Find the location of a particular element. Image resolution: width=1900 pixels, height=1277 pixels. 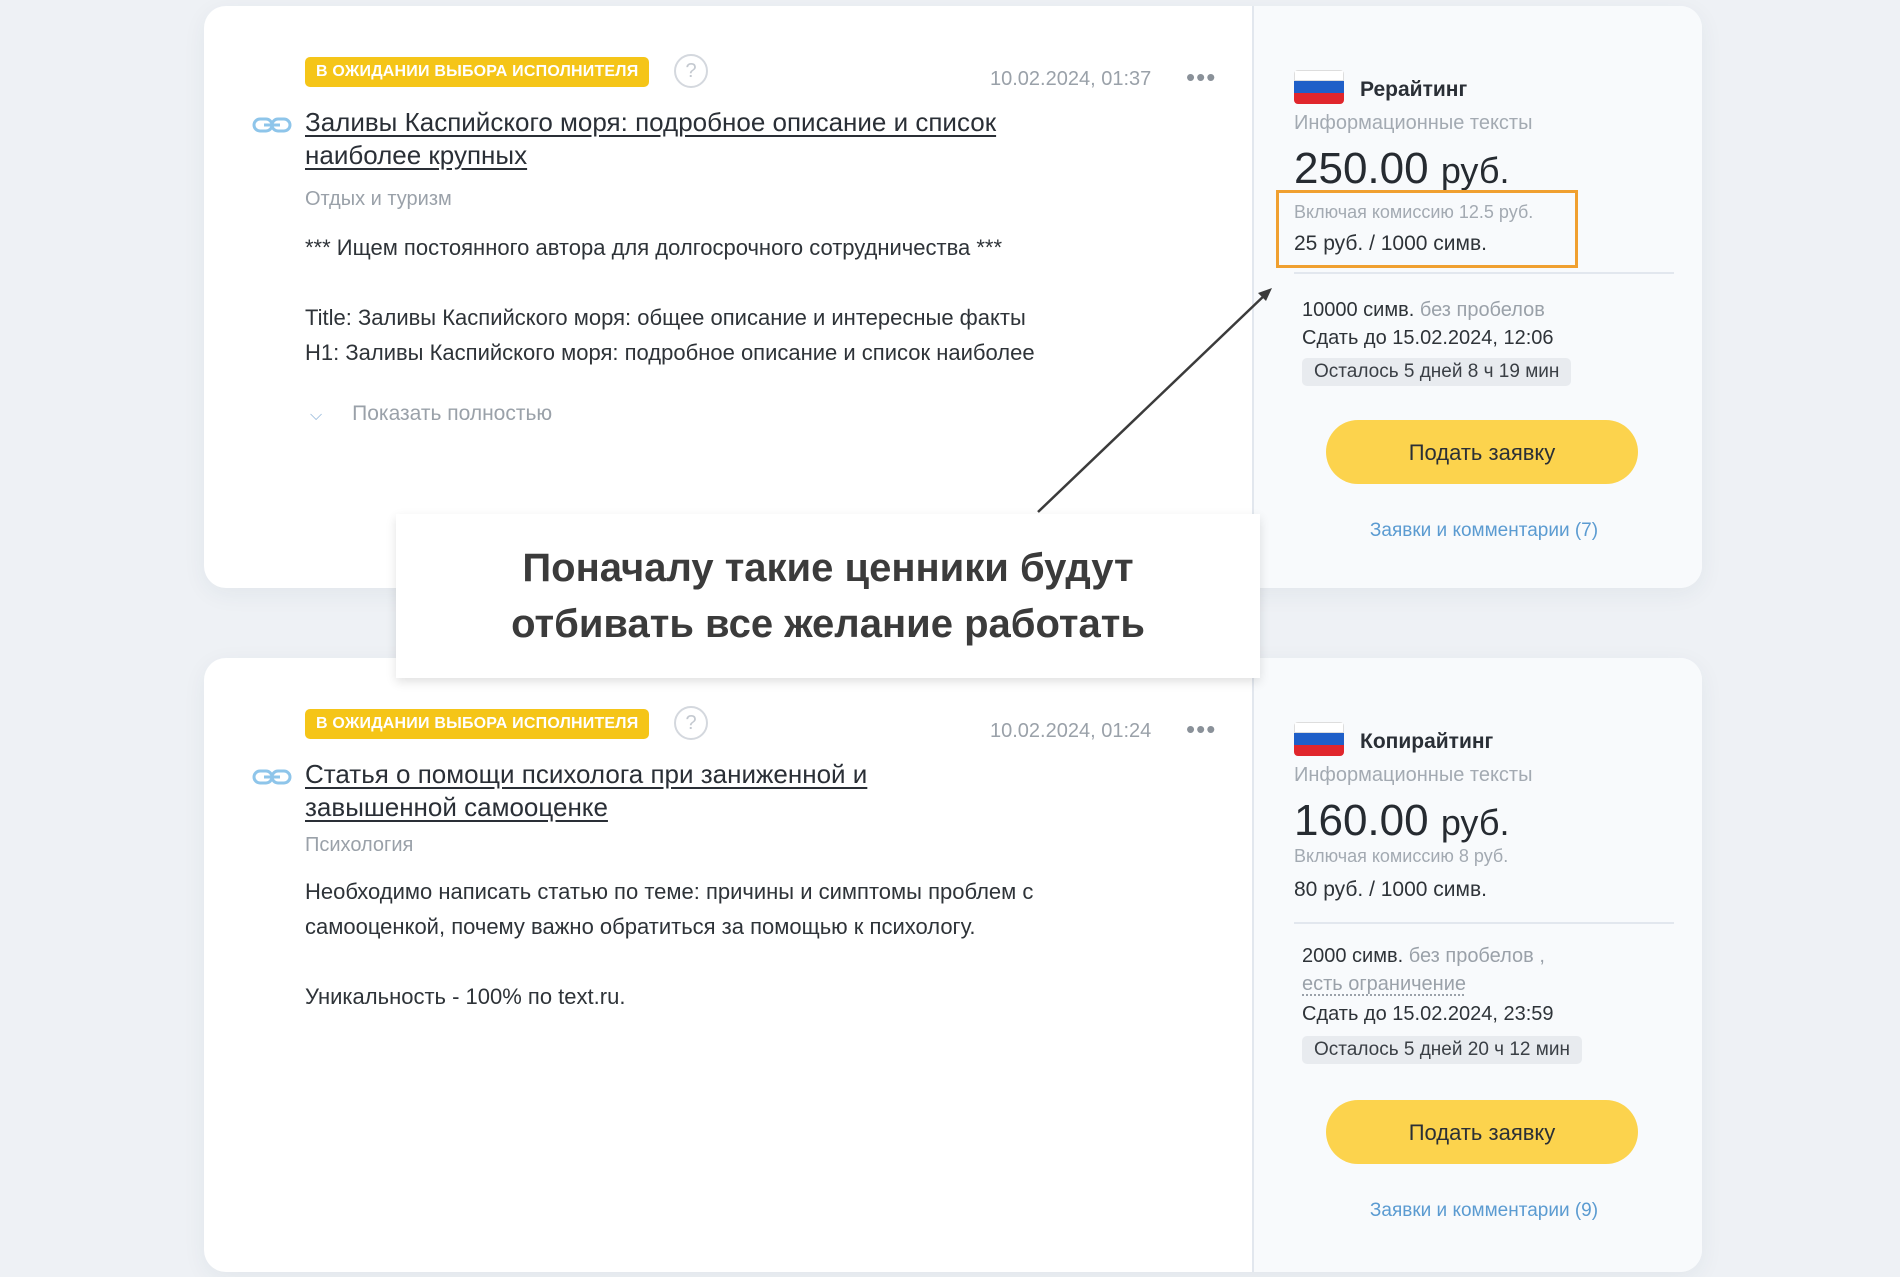

show-more-link: ⌵ Показать полностью is located at coordinates (431, 414).